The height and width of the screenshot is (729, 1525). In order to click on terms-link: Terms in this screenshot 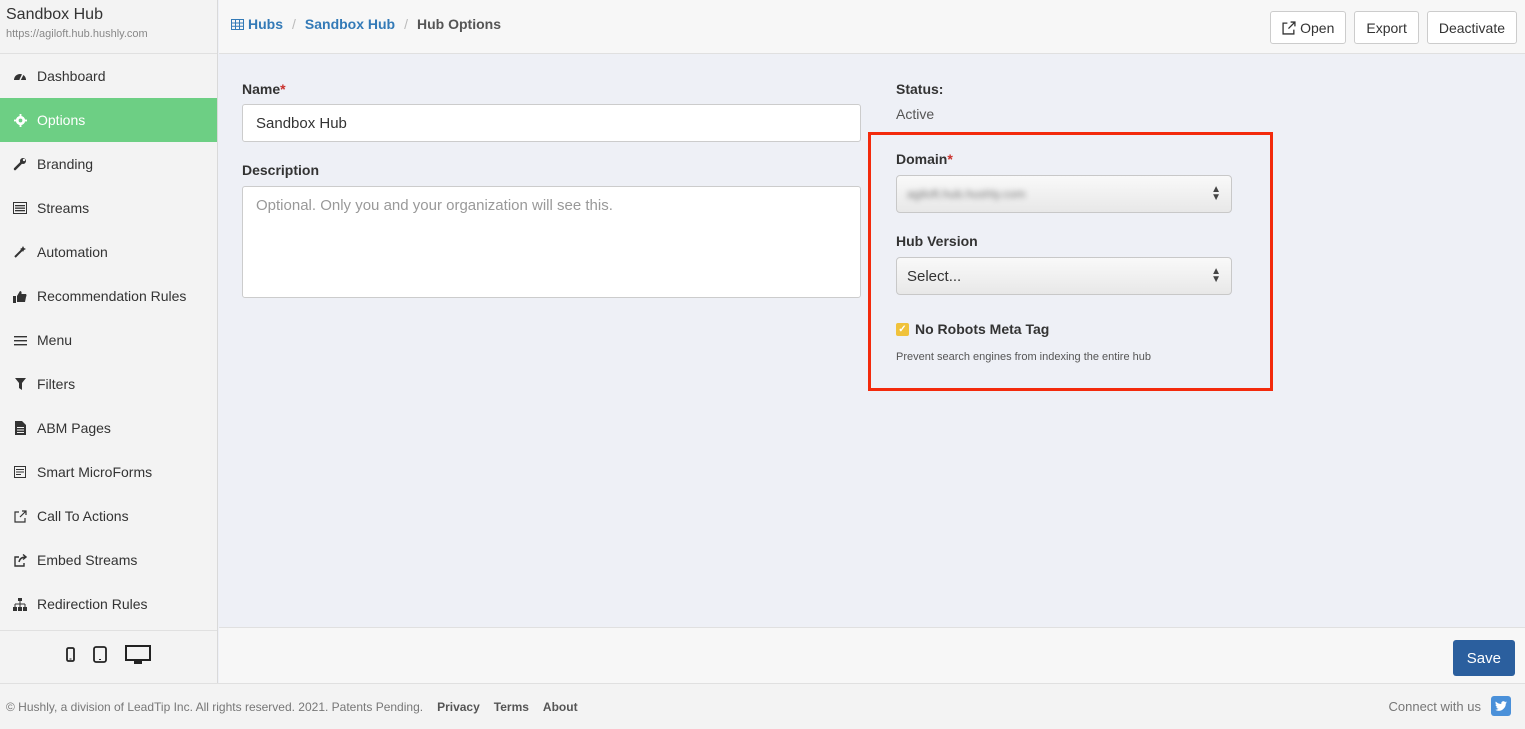, I will do `click(511, 707)`.